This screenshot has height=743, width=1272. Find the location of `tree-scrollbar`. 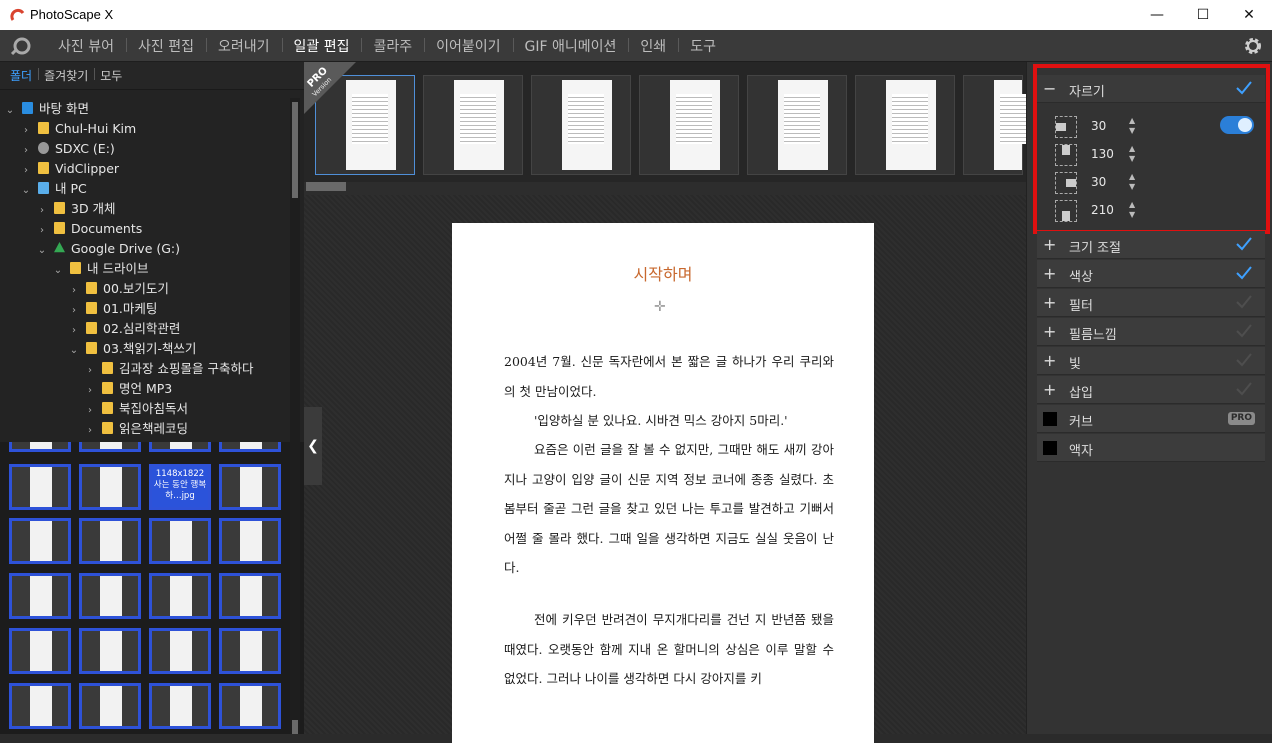

tree-scrollbar is located at coordinates (295, 270).